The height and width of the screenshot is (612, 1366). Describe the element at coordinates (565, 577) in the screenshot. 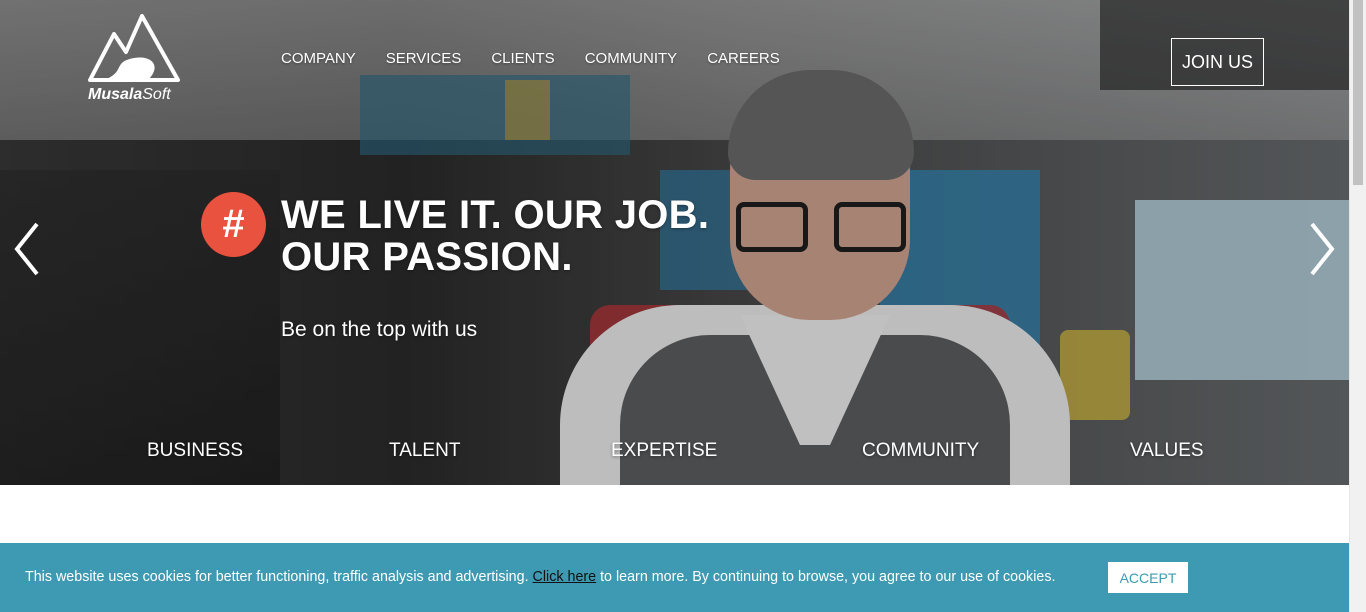

I see `cookie-learn-more-link: Click here` at that location.